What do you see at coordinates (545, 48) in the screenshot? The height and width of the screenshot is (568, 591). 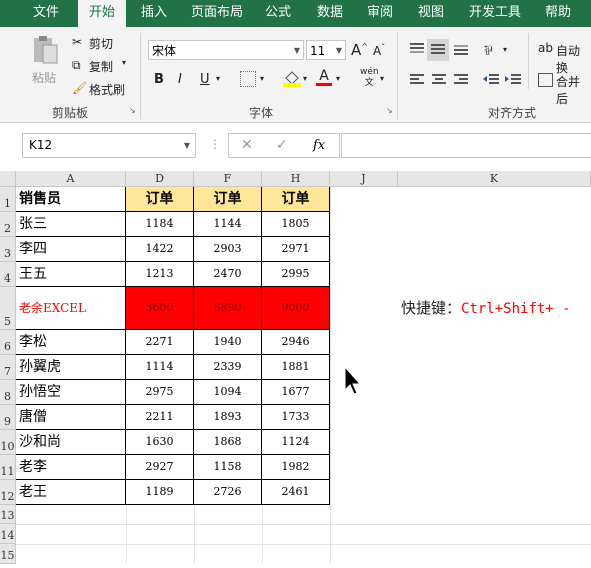 I see `wrap-text-icon: ab` at bounding box center [545, 48].